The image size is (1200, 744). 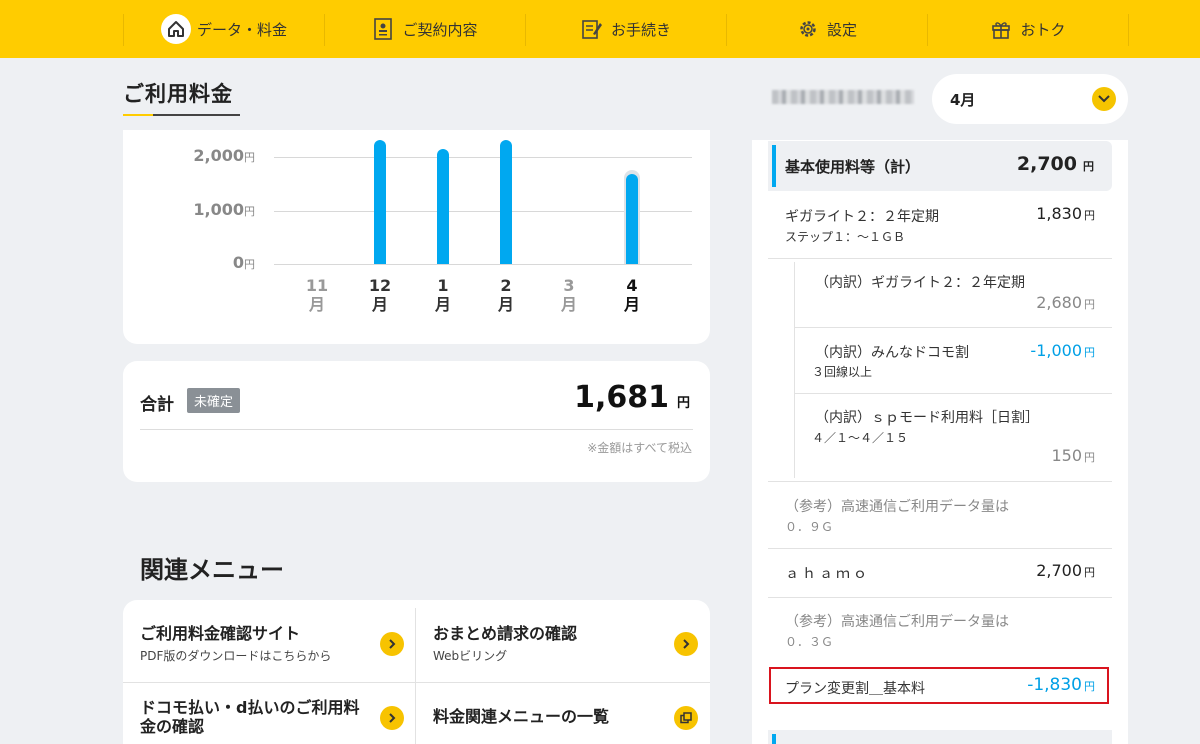 I want to click on y-tick-label: 0円, so click(x=195, y=262).